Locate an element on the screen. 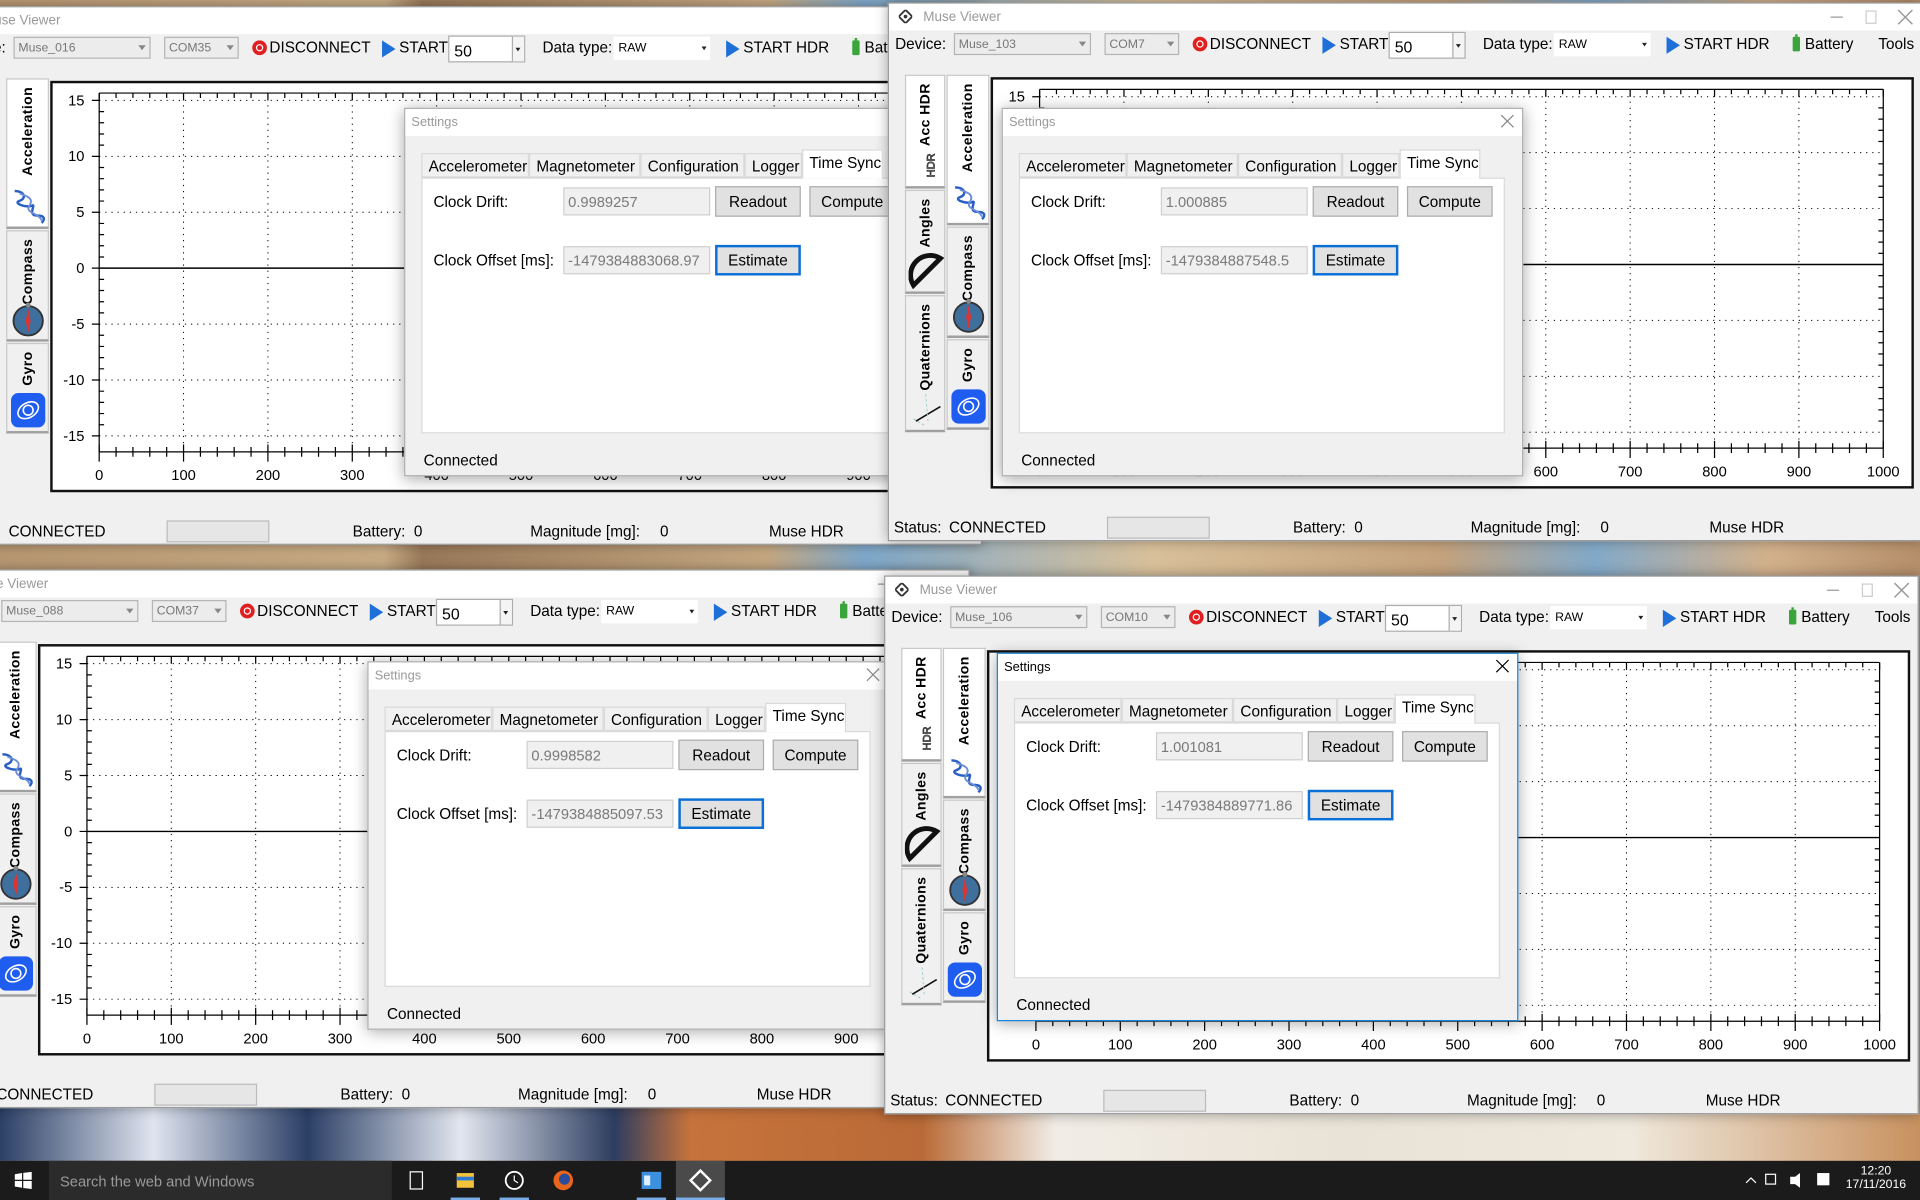 The image size is (1920, 1200). start-button: START is located at coordinates (415, 48).